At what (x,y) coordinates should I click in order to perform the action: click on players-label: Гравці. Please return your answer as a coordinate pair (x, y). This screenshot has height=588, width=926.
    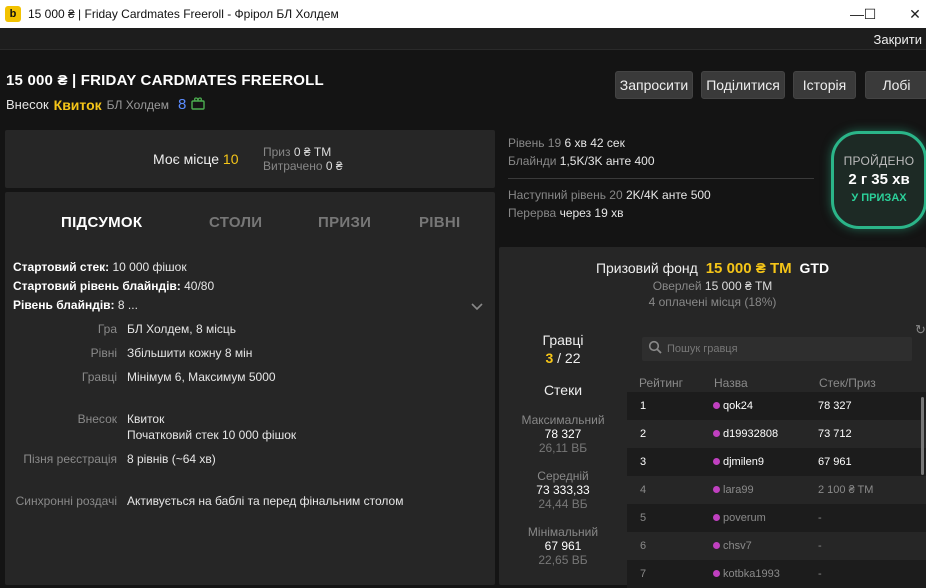
    Looking at the image, I should click on (563, 340).